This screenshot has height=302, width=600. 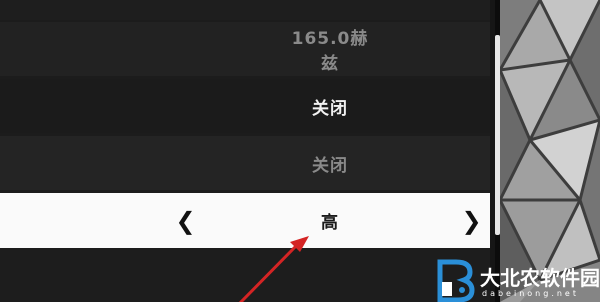 What do you see at coordinates (273, 269) in the screenshot?
I see `annotation-arrow` at bounding box center [273, 269].